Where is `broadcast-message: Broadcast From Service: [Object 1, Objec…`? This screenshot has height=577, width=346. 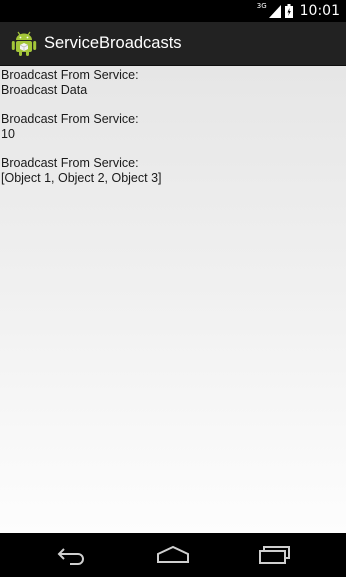
broadcast-message: Broadcast From Service: [Object 1, Objec… is located at coordinates (173, 171).